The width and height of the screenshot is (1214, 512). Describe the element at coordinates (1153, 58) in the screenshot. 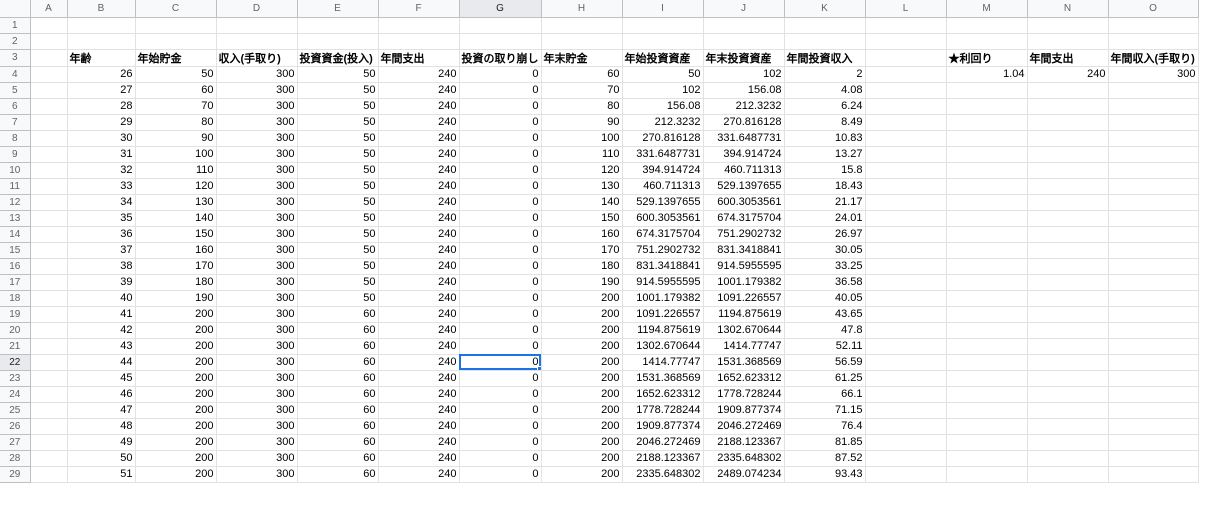

I see `cell-o3: 年間収入(手取り)` at that location.